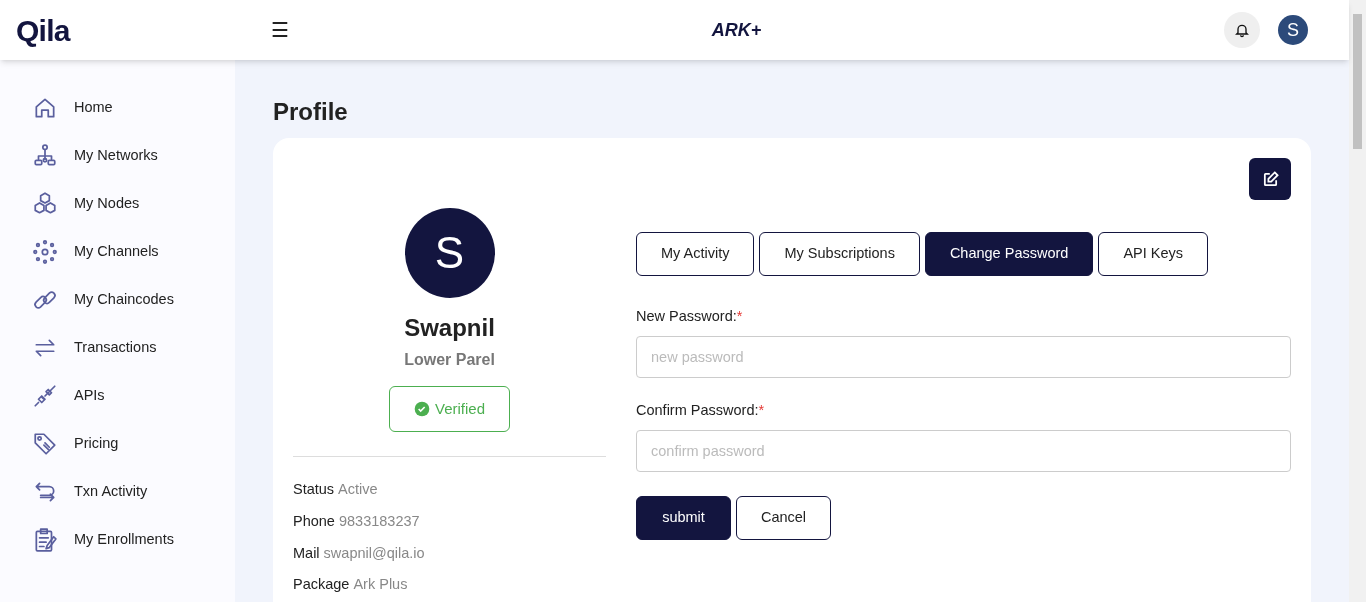 This screenshot has width=1366, height=602. I want to click on tab: API Keys, so click(1153, 254).